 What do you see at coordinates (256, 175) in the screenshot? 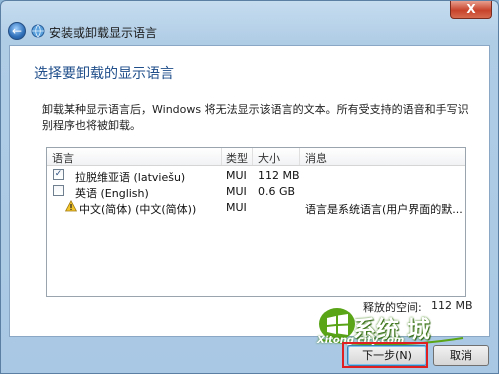
I see `list-item: ✓ 拉脱维亚语 (latviešu) MUI 112 MB` at bounding box center [256, 175].